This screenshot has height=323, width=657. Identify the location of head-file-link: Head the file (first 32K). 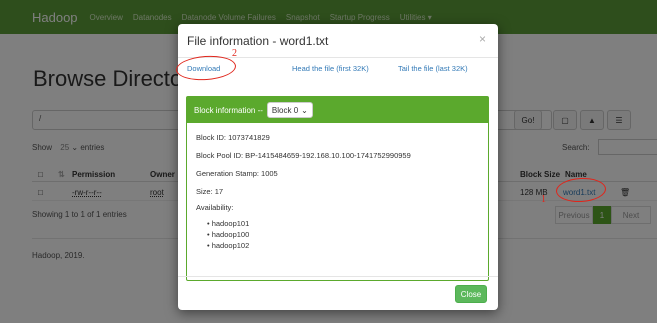
(330, 68).